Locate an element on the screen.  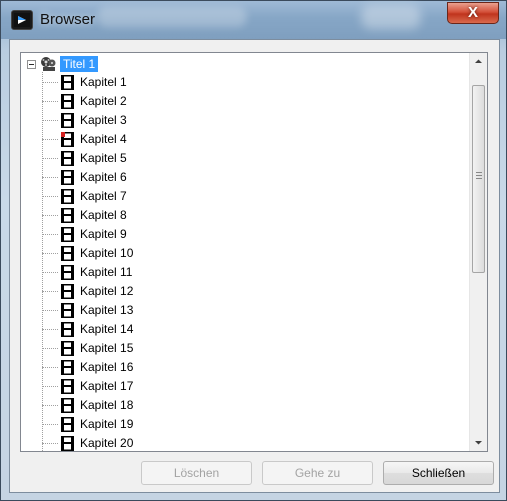
tree-item-label: Kapitel 5 is located at coordinates (103, 158).